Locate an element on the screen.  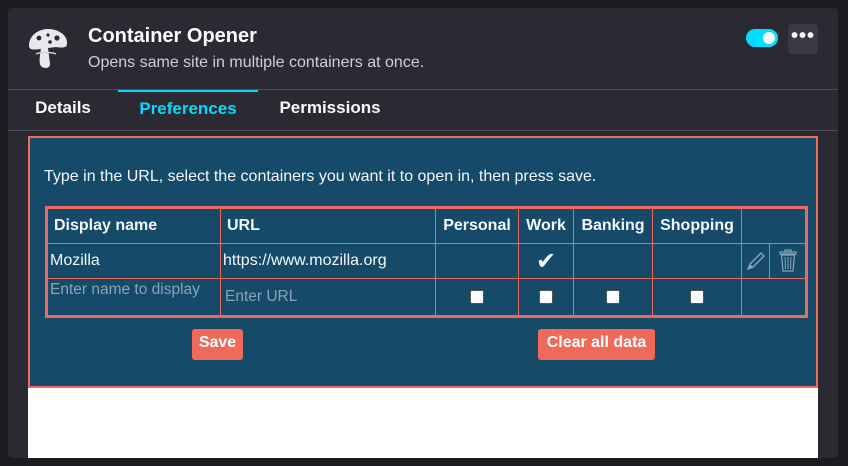
extension-title: Container Opener is located at coordinates (172, 36).